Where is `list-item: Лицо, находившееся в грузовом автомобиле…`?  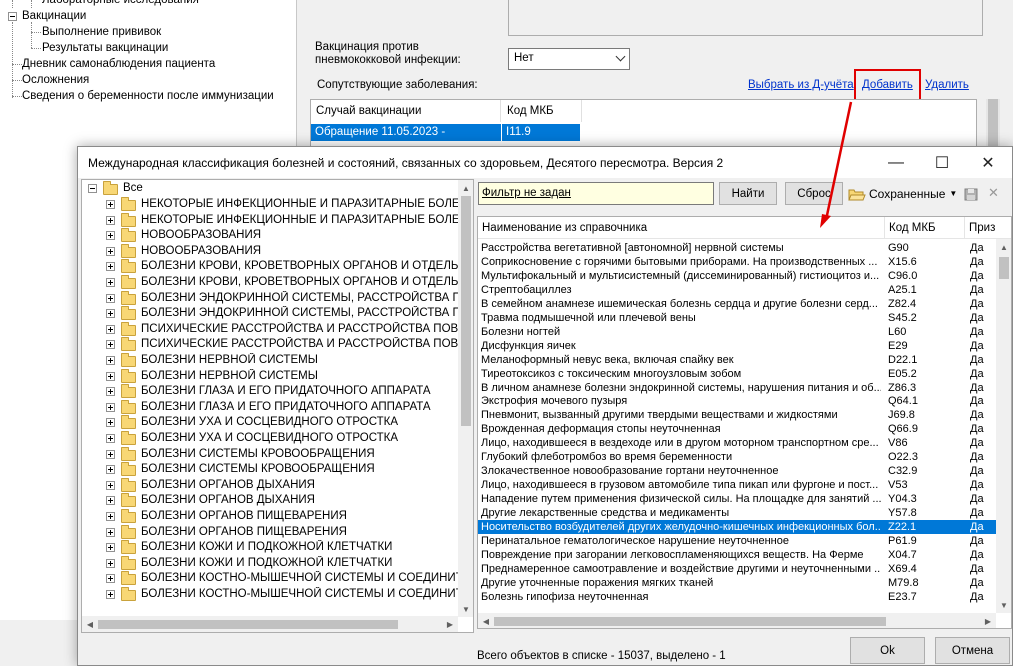
list-item: Лицо, находившееся в грузовом автомобиле… is located at coordinates (738, 485).